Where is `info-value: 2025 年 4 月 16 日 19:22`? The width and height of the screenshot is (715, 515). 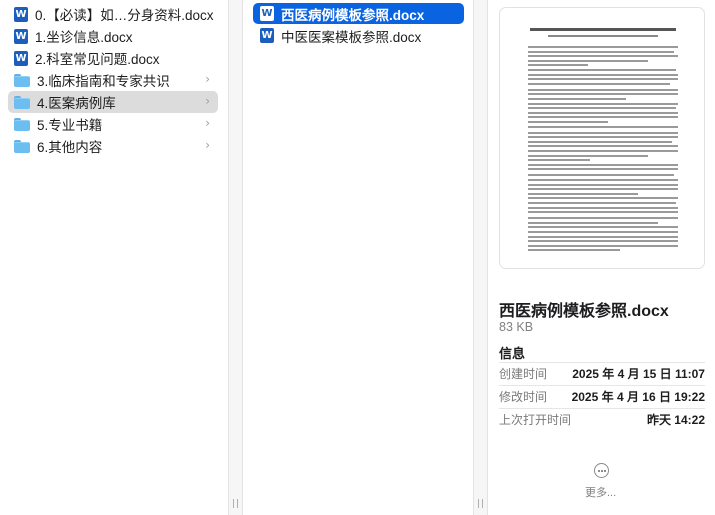 info-value: 2025 年 4 月 16 日 19:22 is located at coordinates (638, 397).